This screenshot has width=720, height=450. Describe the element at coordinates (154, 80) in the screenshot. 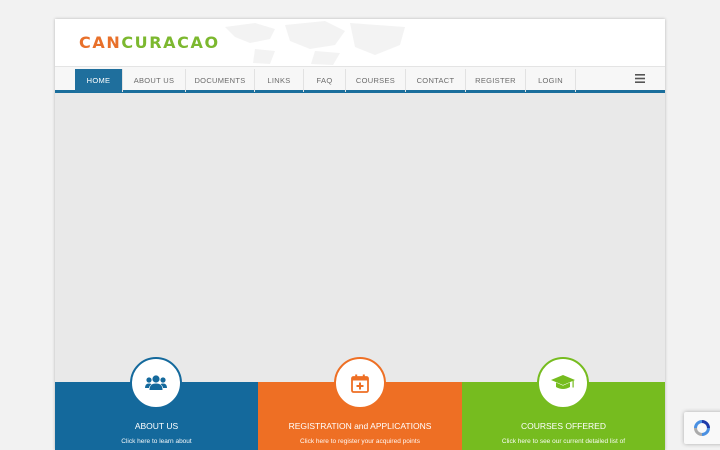

I see `nav-item-about-us: ABOUT US` at that location.